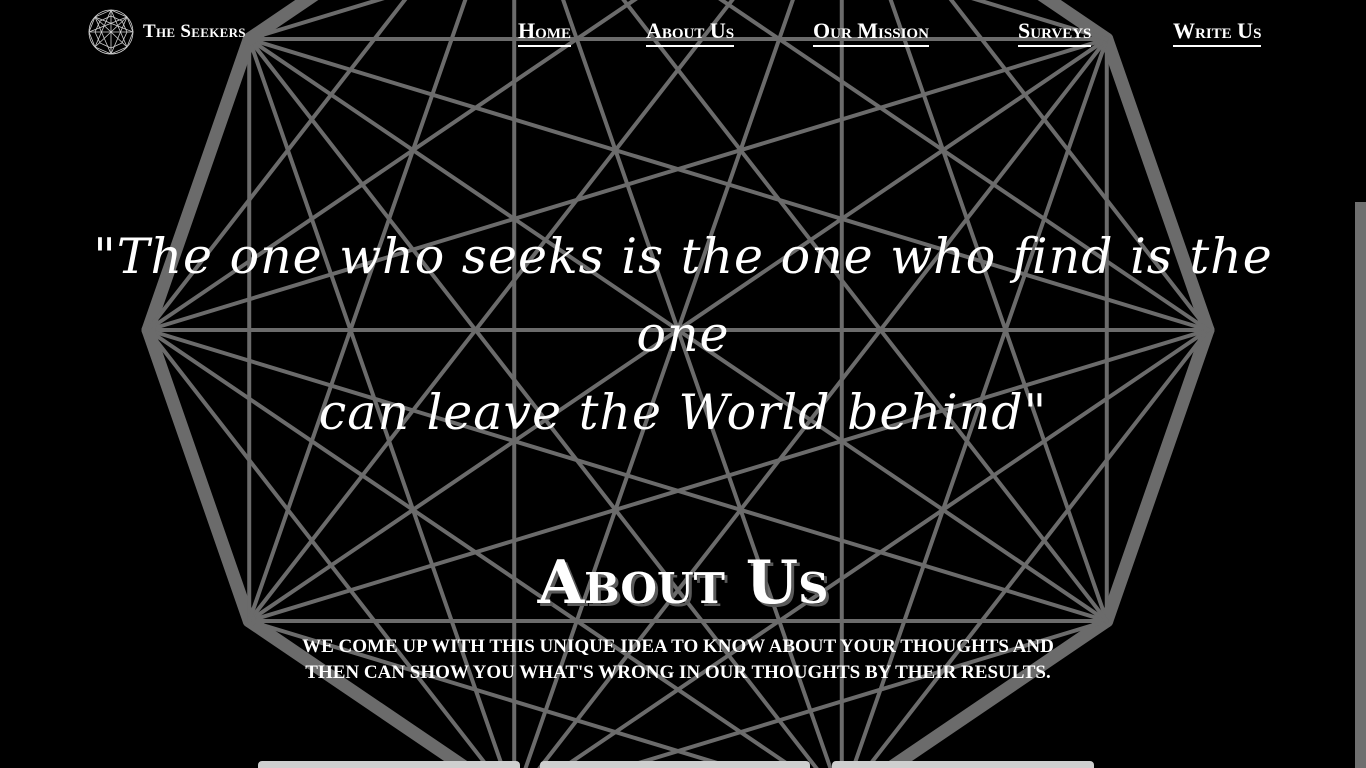  Describe the element at coordinates (1217, 32) in the screenshot. I see `nav-link-write-us: Write Us` at that location.